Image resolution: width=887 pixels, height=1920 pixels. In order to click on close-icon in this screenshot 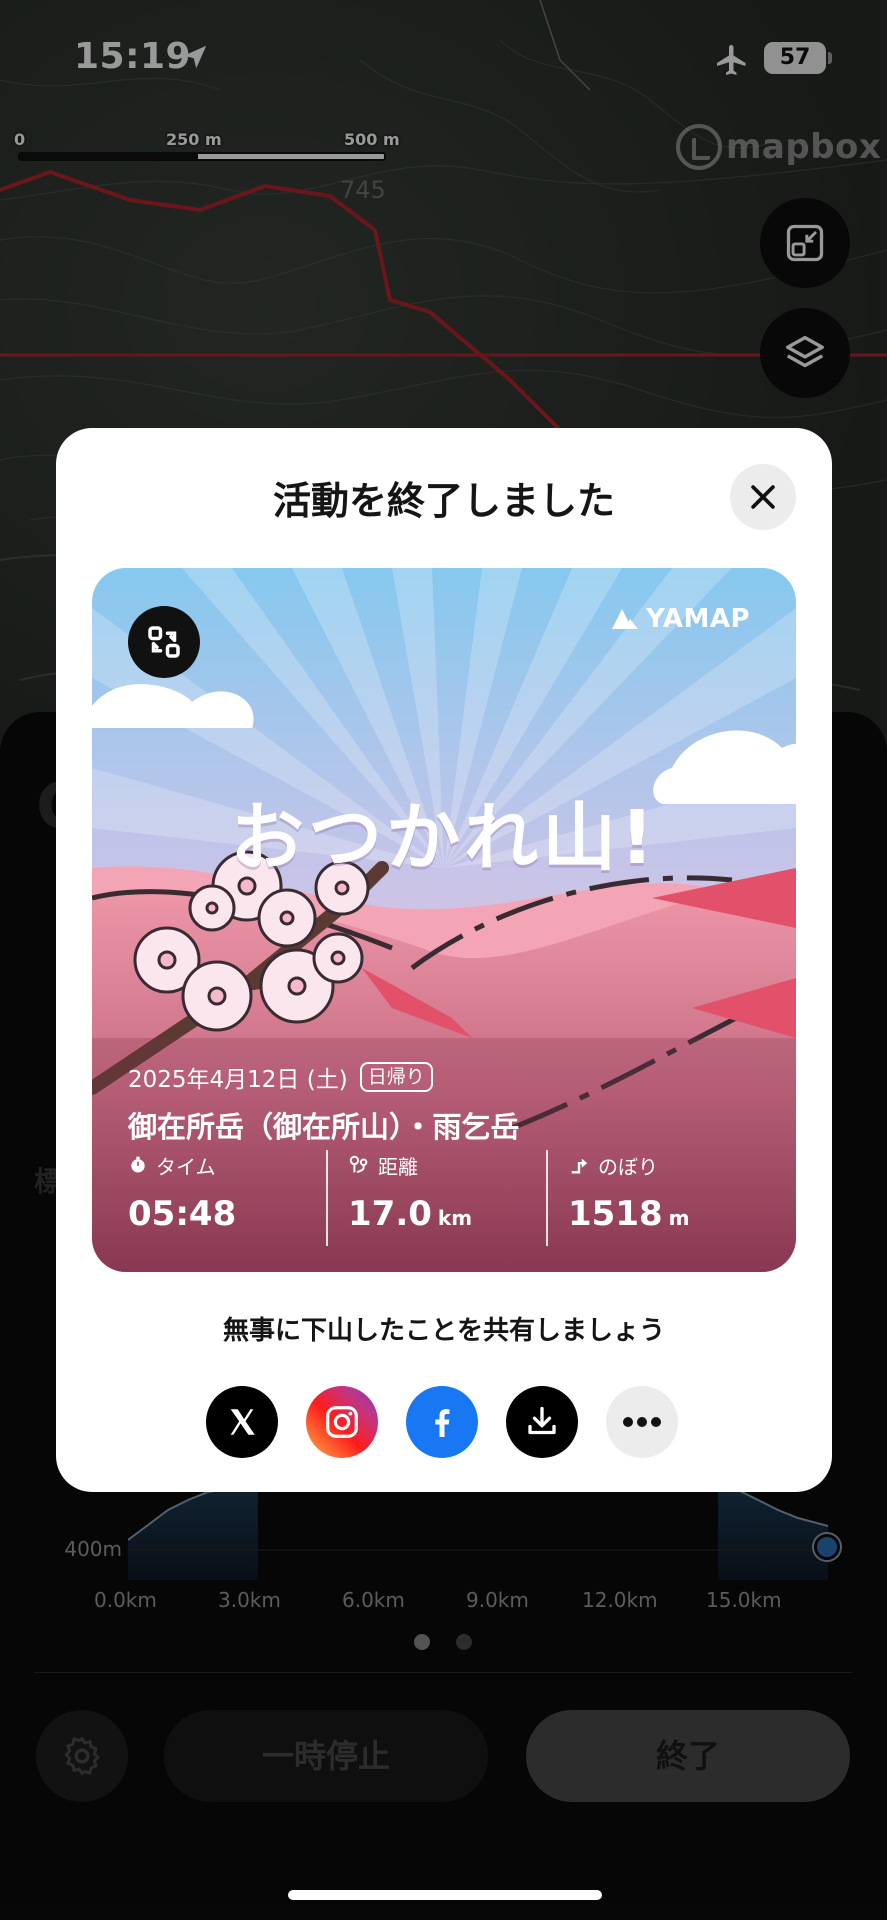, I will do `click(763, 497)`.